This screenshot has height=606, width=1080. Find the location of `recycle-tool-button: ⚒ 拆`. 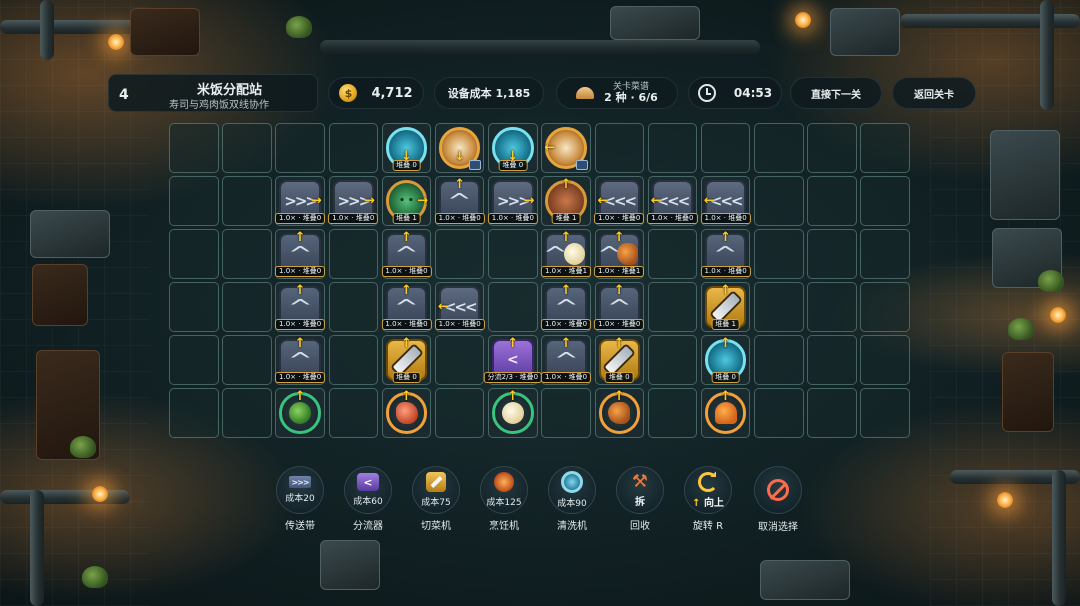

recycle-tool-button: ⚒ 拆 is located at coordinates (640, 490).